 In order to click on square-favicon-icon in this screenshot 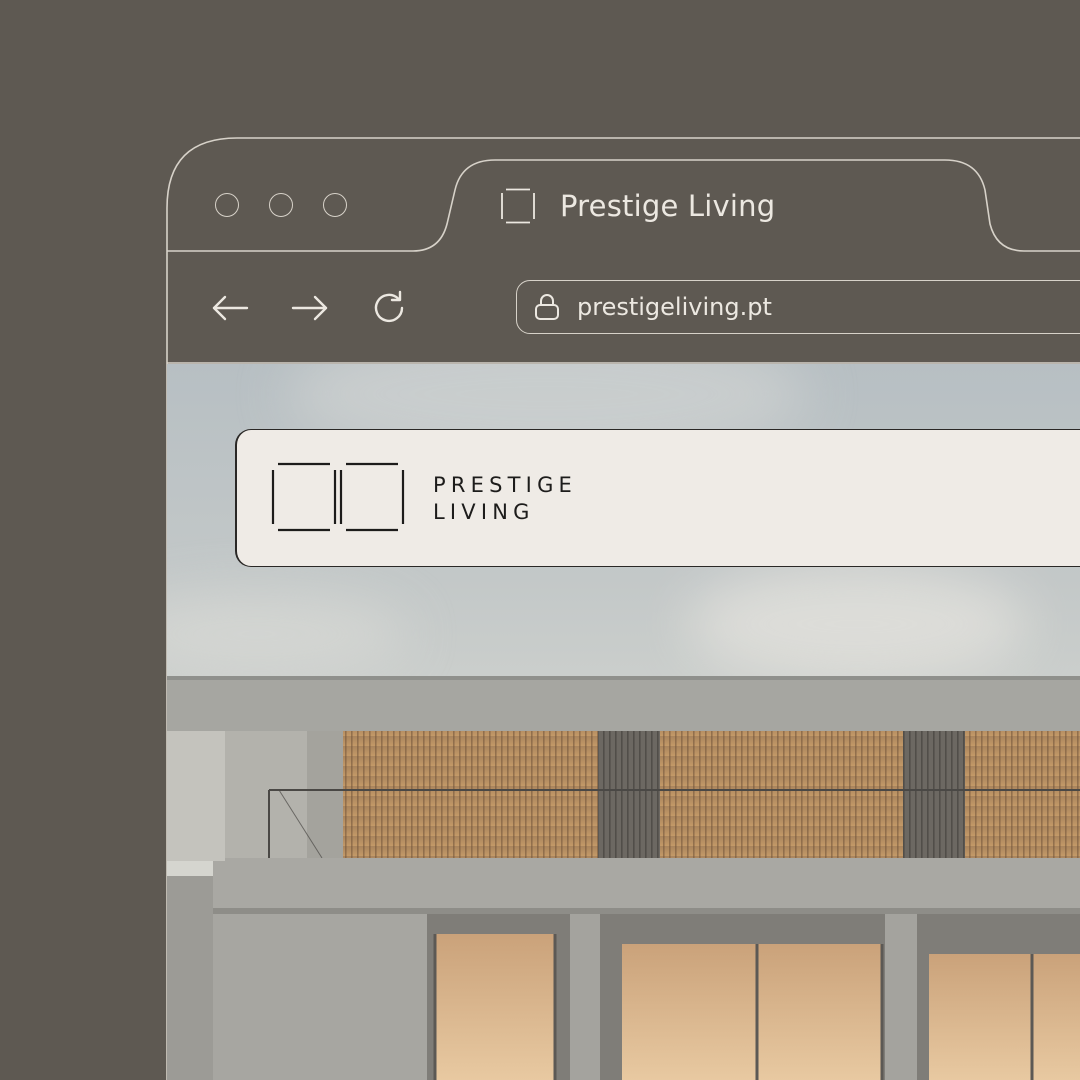, I will do `click(518, 206)`.